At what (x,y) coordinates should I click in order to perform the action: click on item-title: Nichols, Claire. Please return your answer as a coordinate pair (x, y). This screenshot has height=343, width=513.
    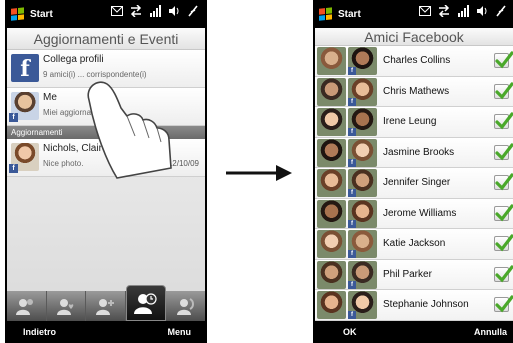
    Looking at the image, I should click on (75, 148).